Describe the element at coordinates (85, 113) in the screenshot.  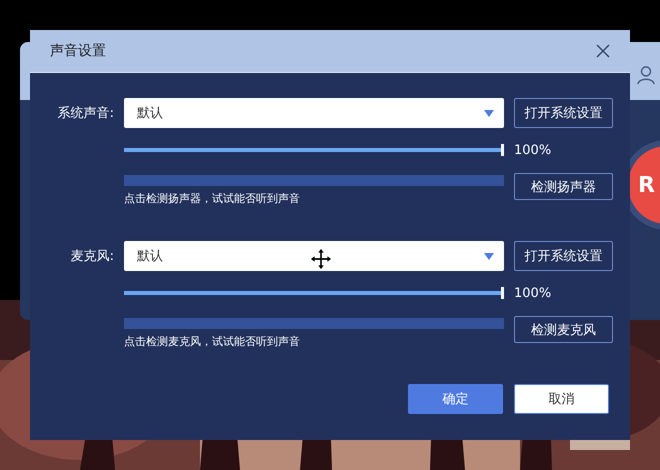
I see `field-label: 系统声音:` at that location.